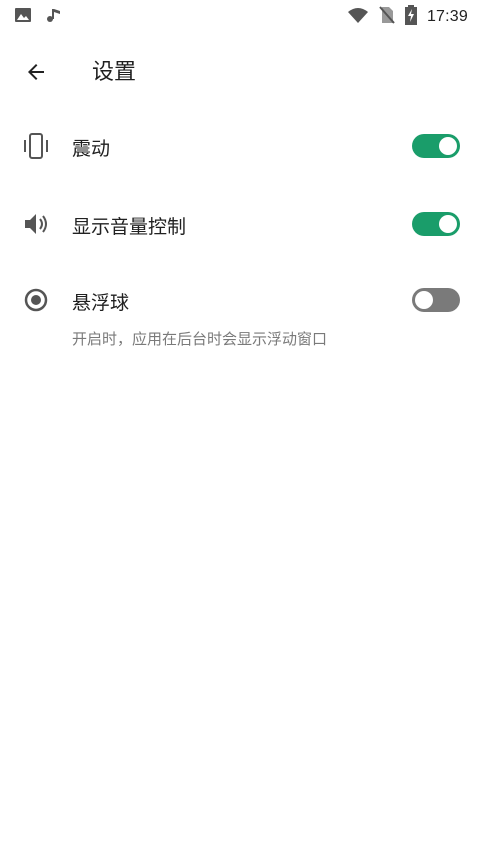 Image resolution: width=480 pixels, height=854 pixels. Describe the element at coordinates (36, 224) in the screenshot. I see `volume-icon` at that location.